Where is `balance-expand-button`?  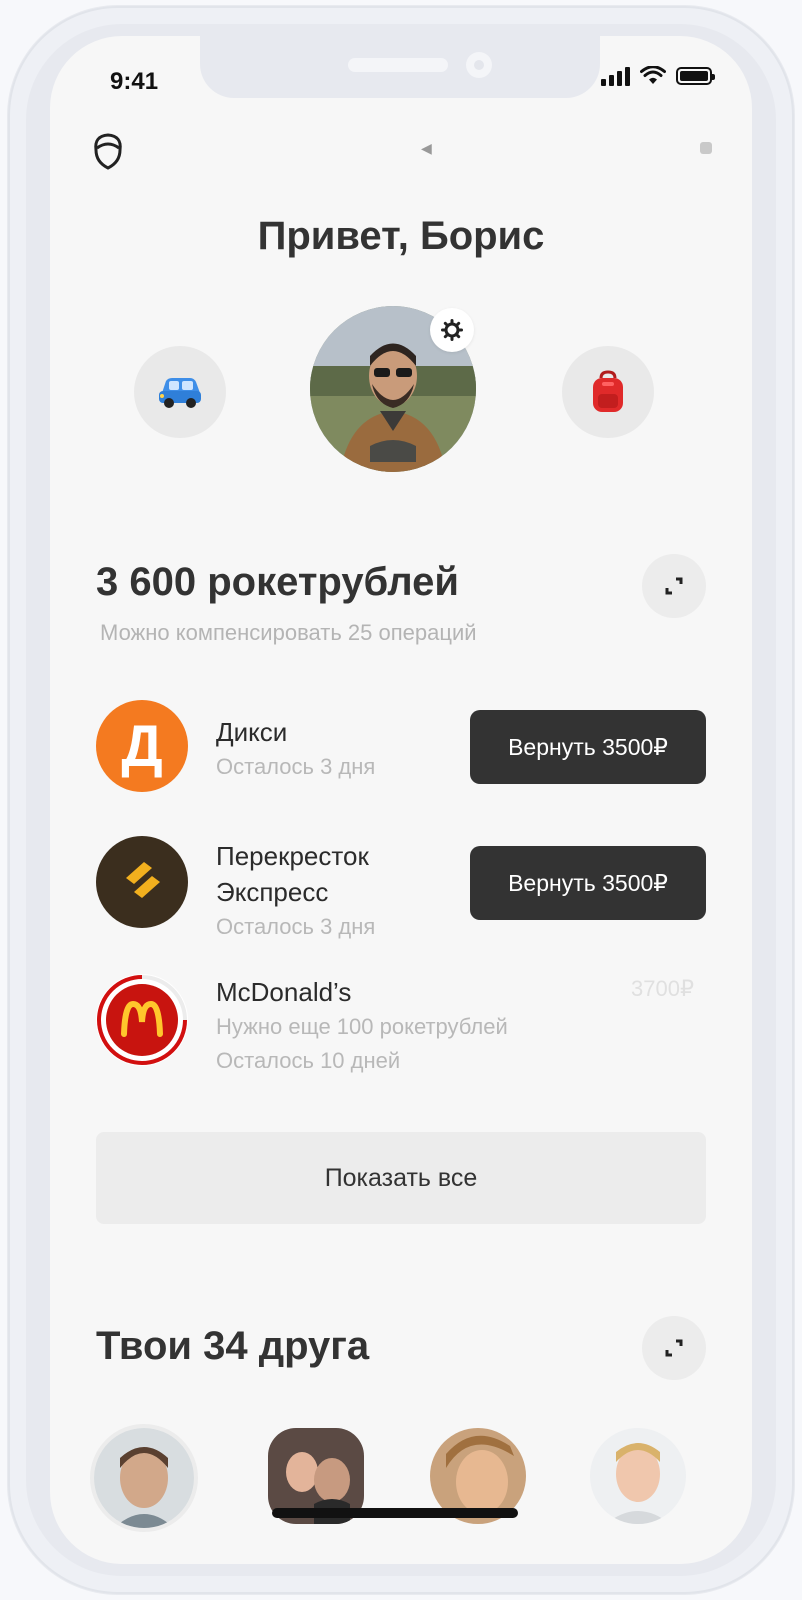 balance-expand-button is located at coordinates (674, 586).